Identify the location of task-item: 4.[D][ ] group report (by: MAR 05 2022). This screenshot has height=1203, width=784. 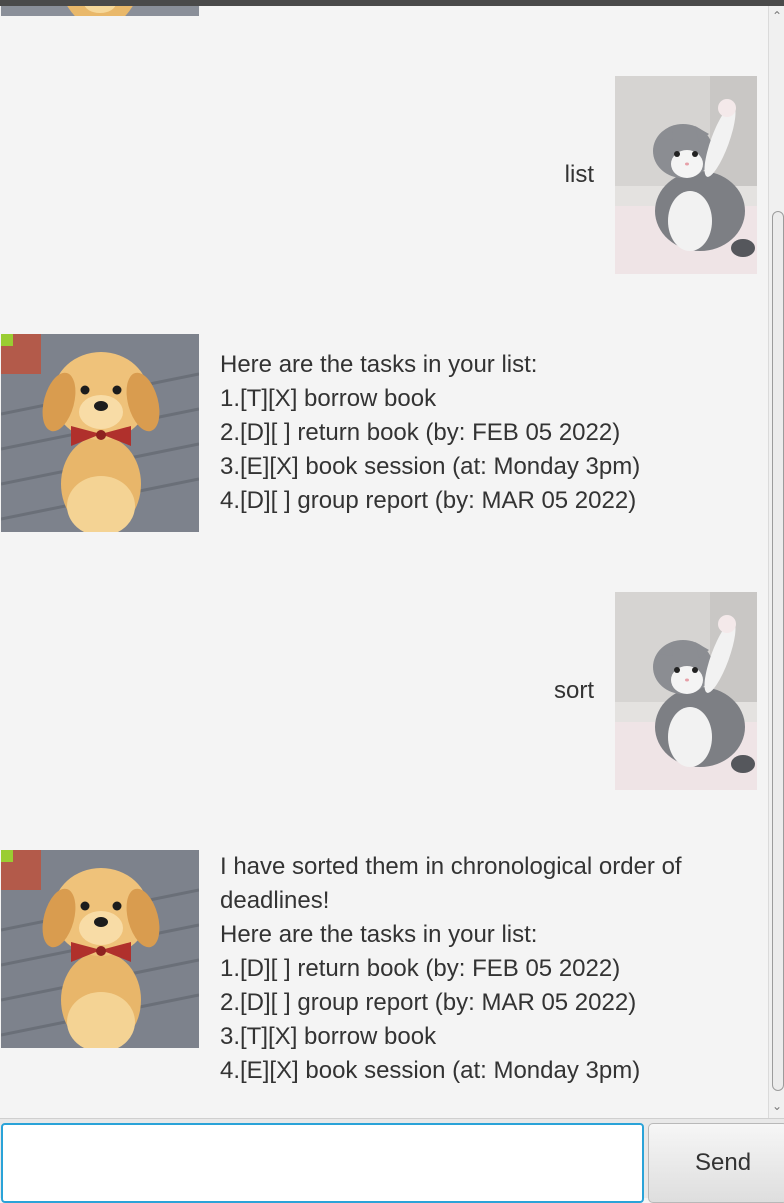
(428, 500).